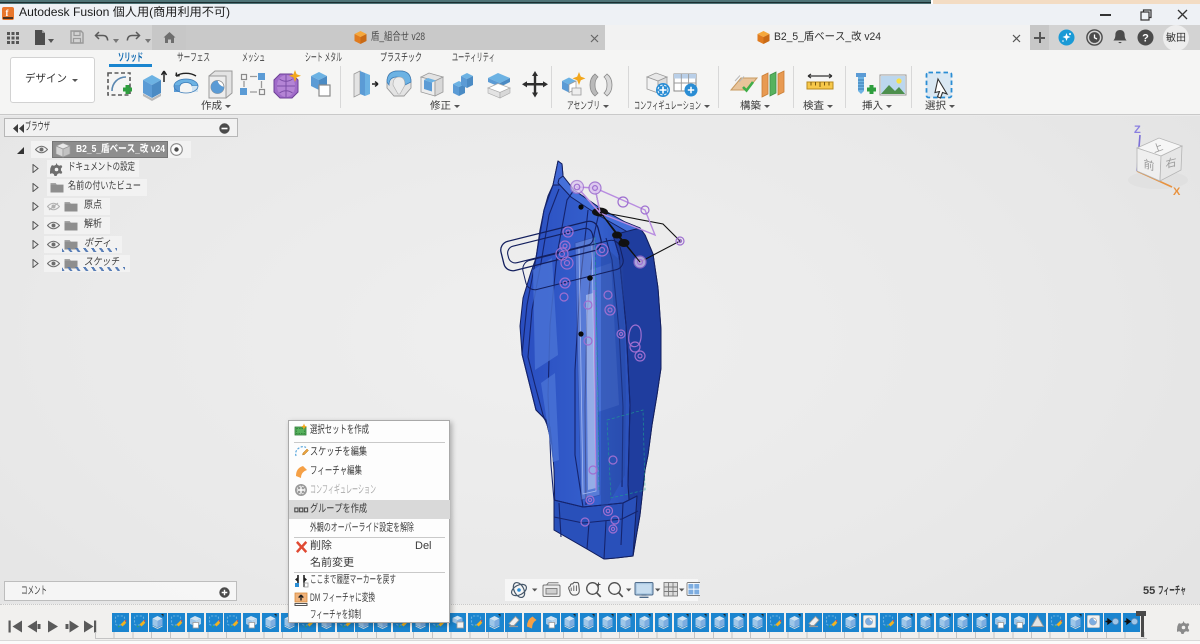 The width and height of the screenshot is (1200, 644). What do you see at coordinates (1170, 163) in the screenshot?
I see `svg-text: 右` at bounding box center [1170, 163].